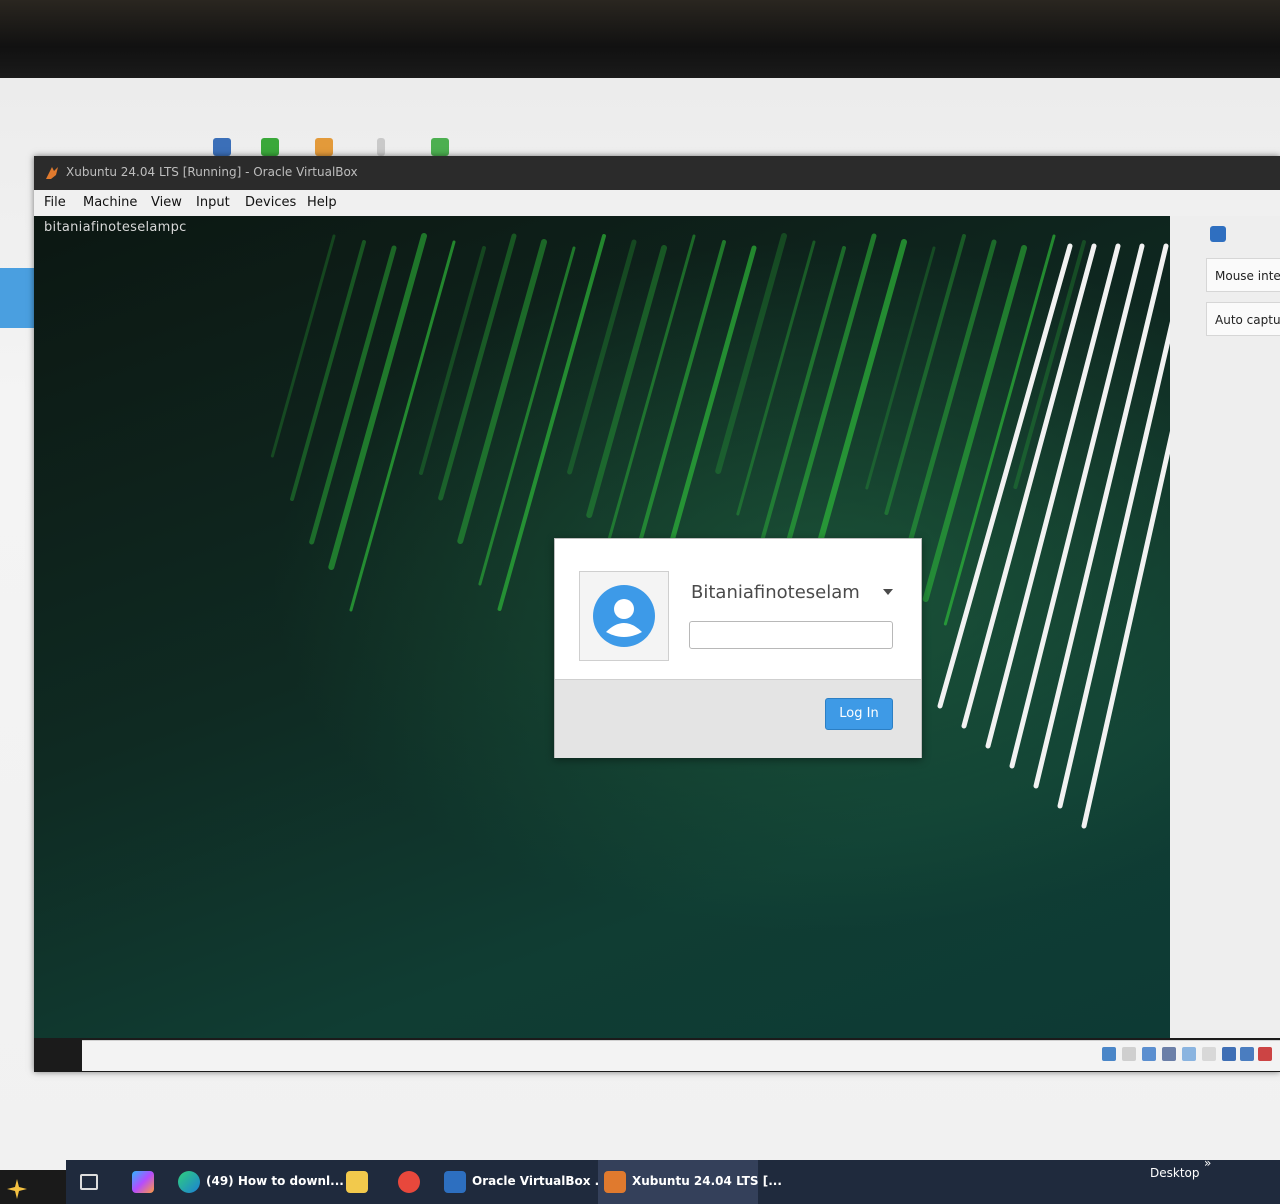 This screenshot has width=1280, height=1204. I want to click on copilot-icon, so click(143, 1182).